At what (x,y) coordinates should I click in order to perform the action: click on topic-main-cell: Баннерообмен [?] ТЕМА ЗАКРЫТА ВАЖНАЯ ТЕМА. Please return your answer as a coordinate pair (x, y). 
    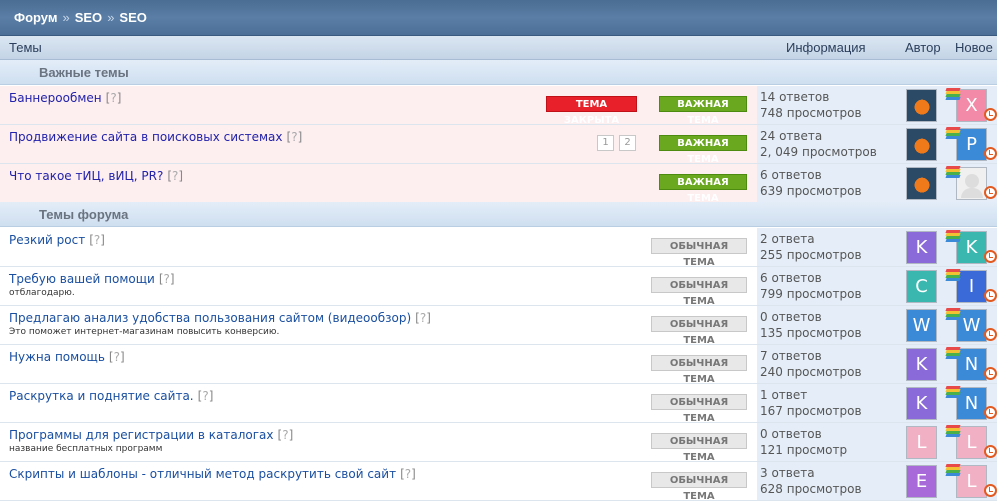
    Looking at the image, I should click on (378, 106).